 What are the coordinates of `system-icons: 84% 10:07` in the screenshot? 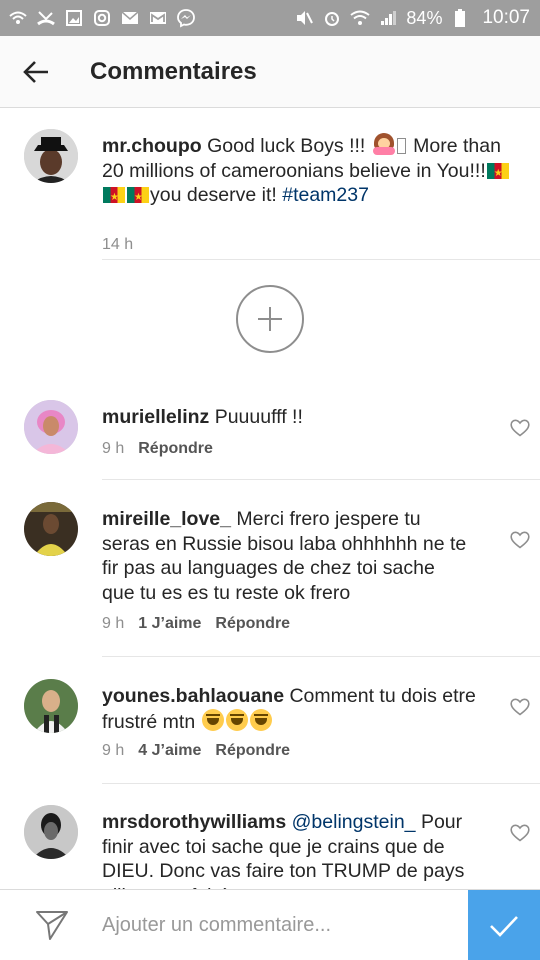 It's located at (412, 18).